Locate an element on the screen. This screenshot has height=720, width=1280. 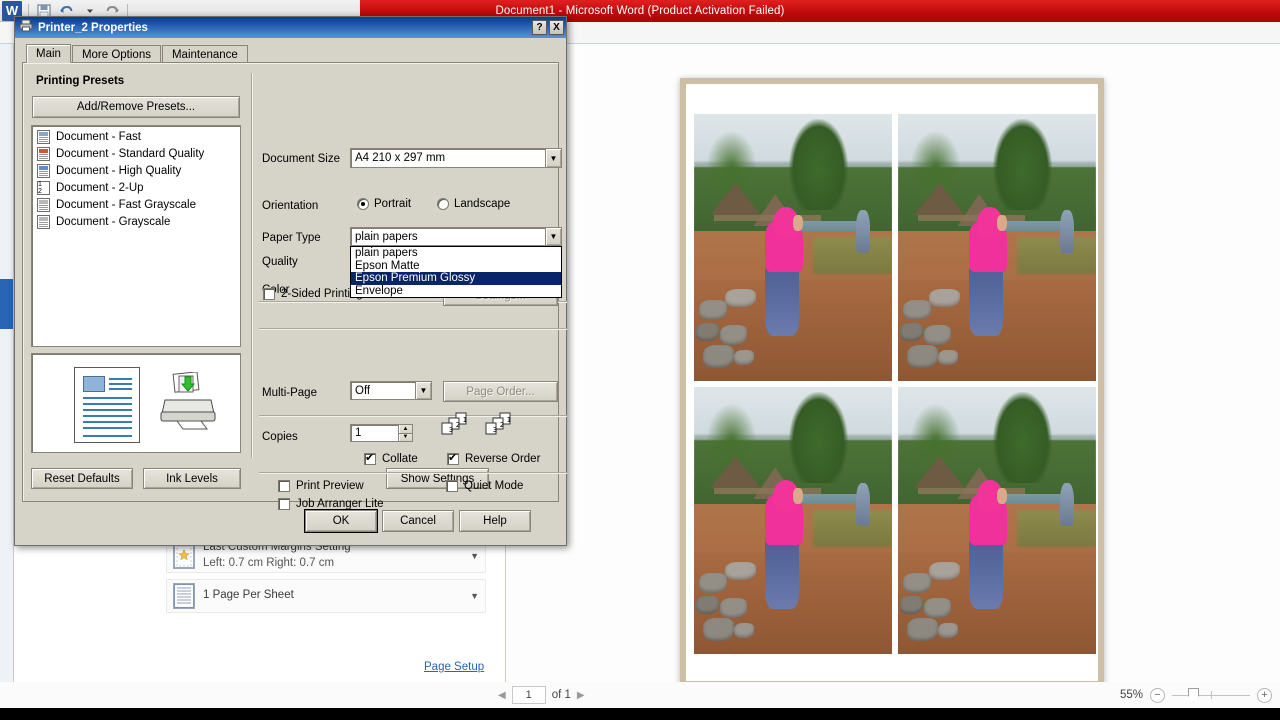
dialog-title-bar: Printer_2 Properties ? X is located at coordinates (290, 27).